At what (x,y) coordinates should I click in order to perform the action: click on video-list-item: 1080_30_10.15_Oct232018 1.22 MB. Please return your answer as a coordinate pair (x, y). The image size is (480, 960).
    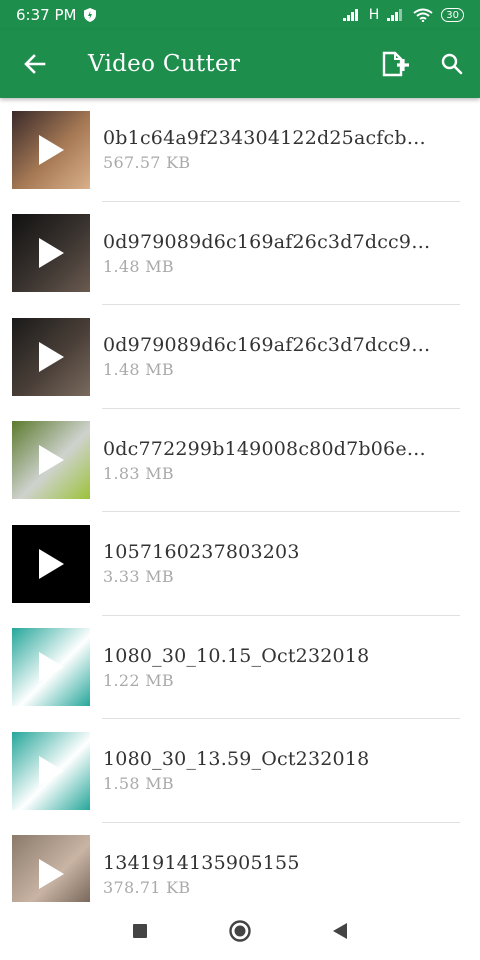
    Looking at the image, I should click on (240, 667).